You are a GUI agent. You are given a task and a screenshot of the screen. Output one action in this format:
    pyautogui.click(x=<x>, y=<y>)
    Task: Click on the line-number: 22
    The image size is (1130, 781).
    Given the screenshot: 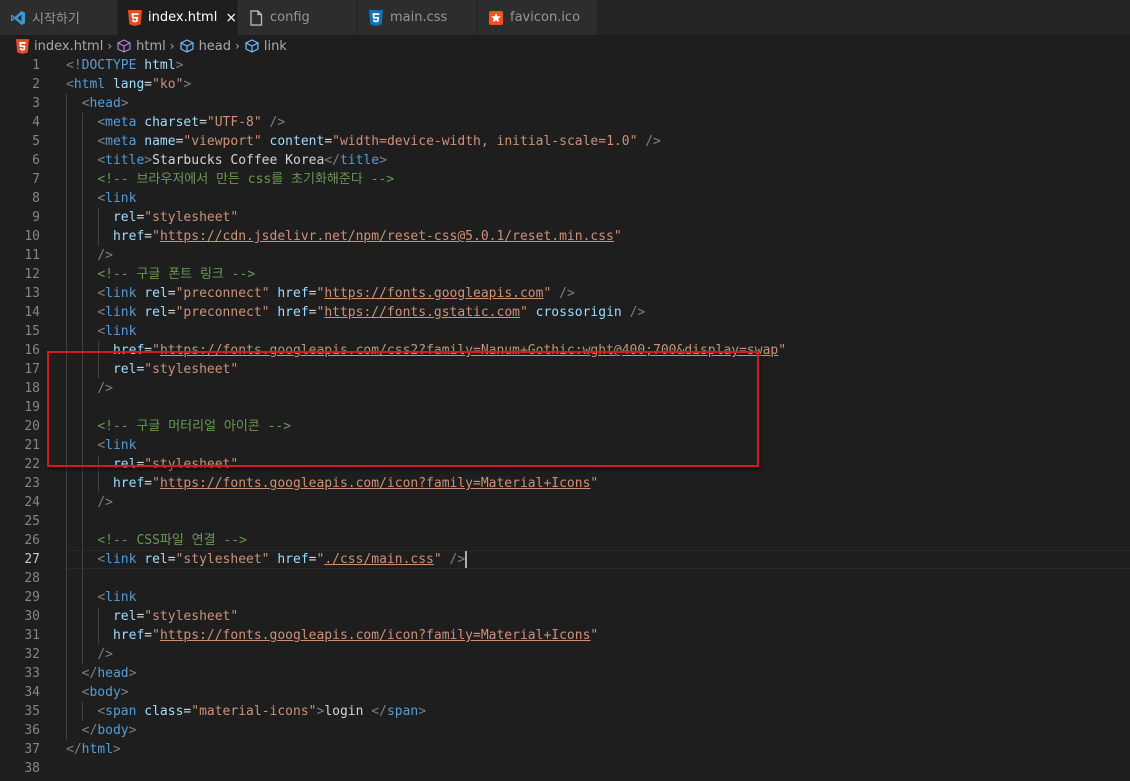 What is the action you would take?
    pyautogui.click(x=32, y=464)
    